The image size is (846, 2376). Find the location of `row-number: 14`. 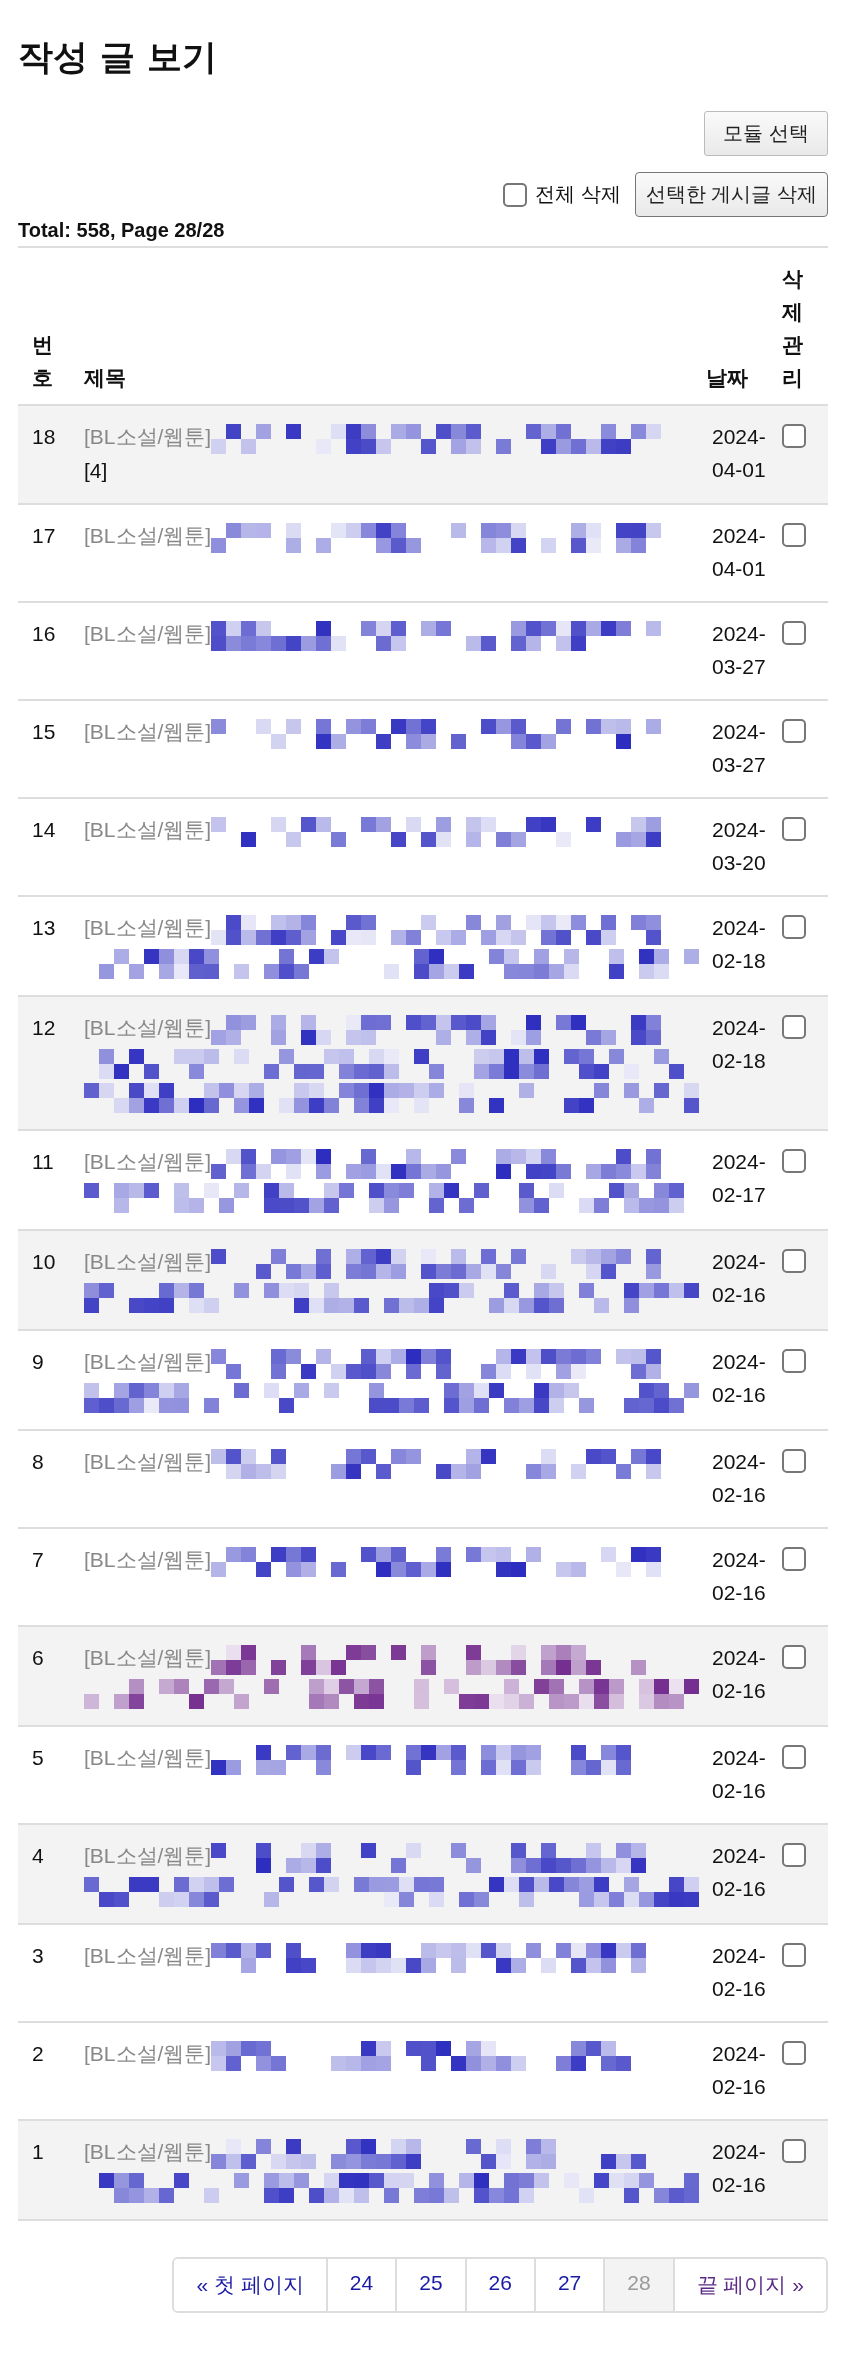

row-number: 14 is located at coordinates (44, 830).